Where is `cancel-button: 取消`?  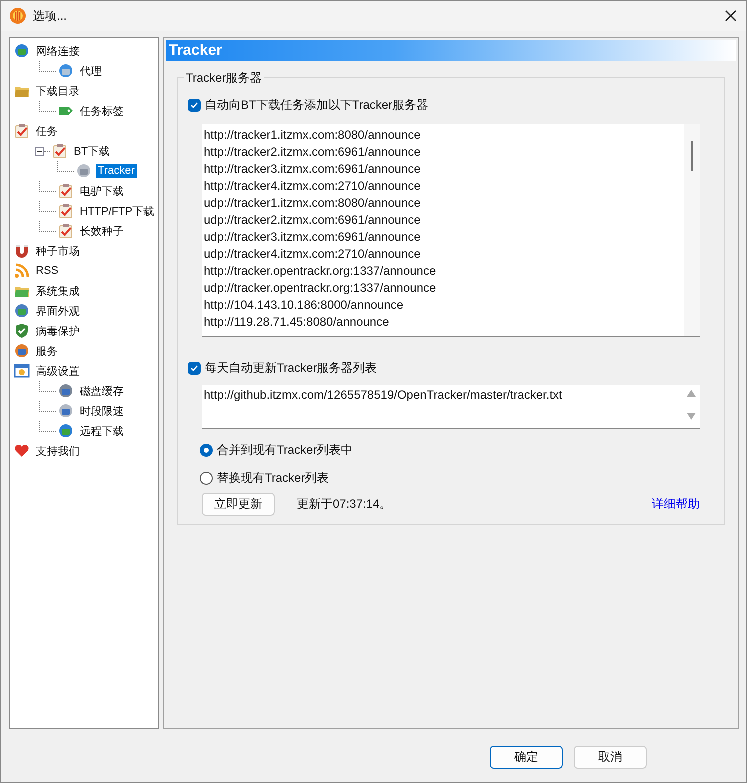
cancel-button: 取消 is located at coordinates (610, 757).